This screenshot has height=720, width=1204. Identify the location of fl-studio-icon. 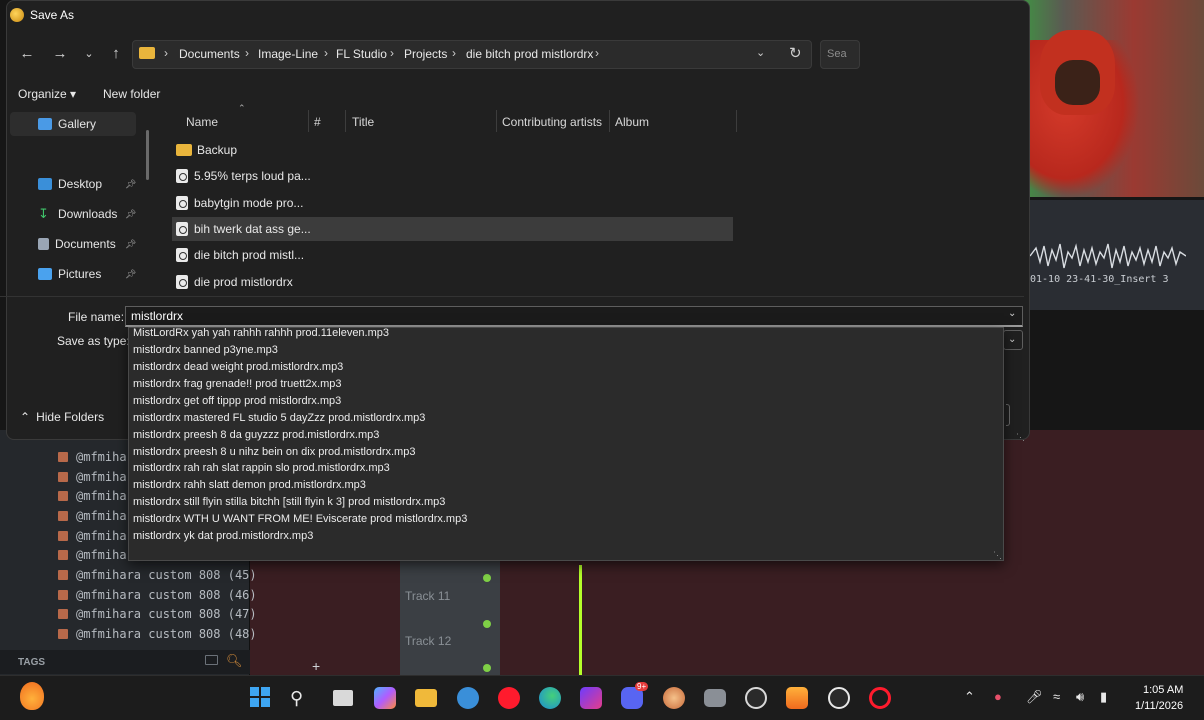
(797, 698).